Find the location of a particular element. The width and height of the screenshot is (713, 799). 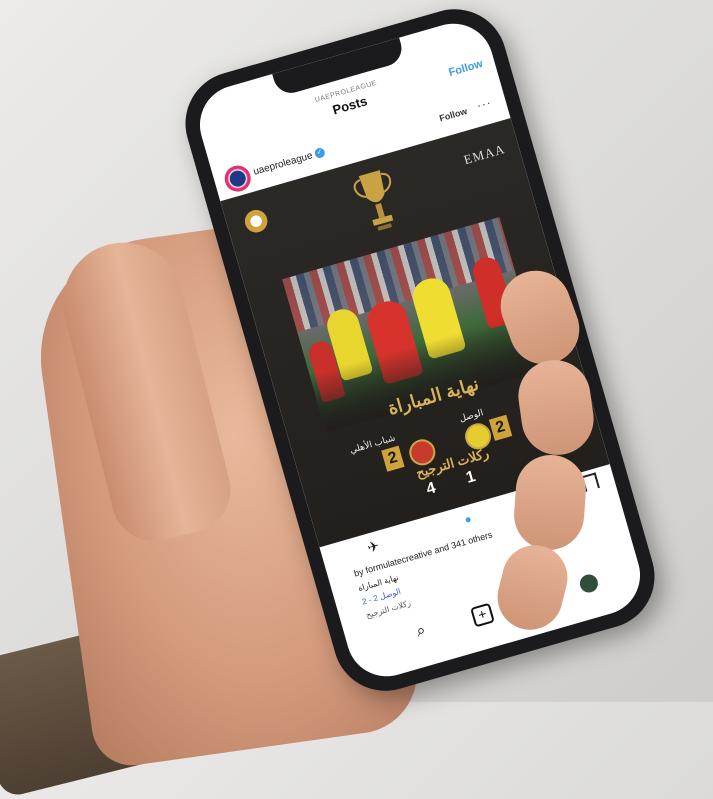

penalties-left: 4 is located at coordinates (438, 487).